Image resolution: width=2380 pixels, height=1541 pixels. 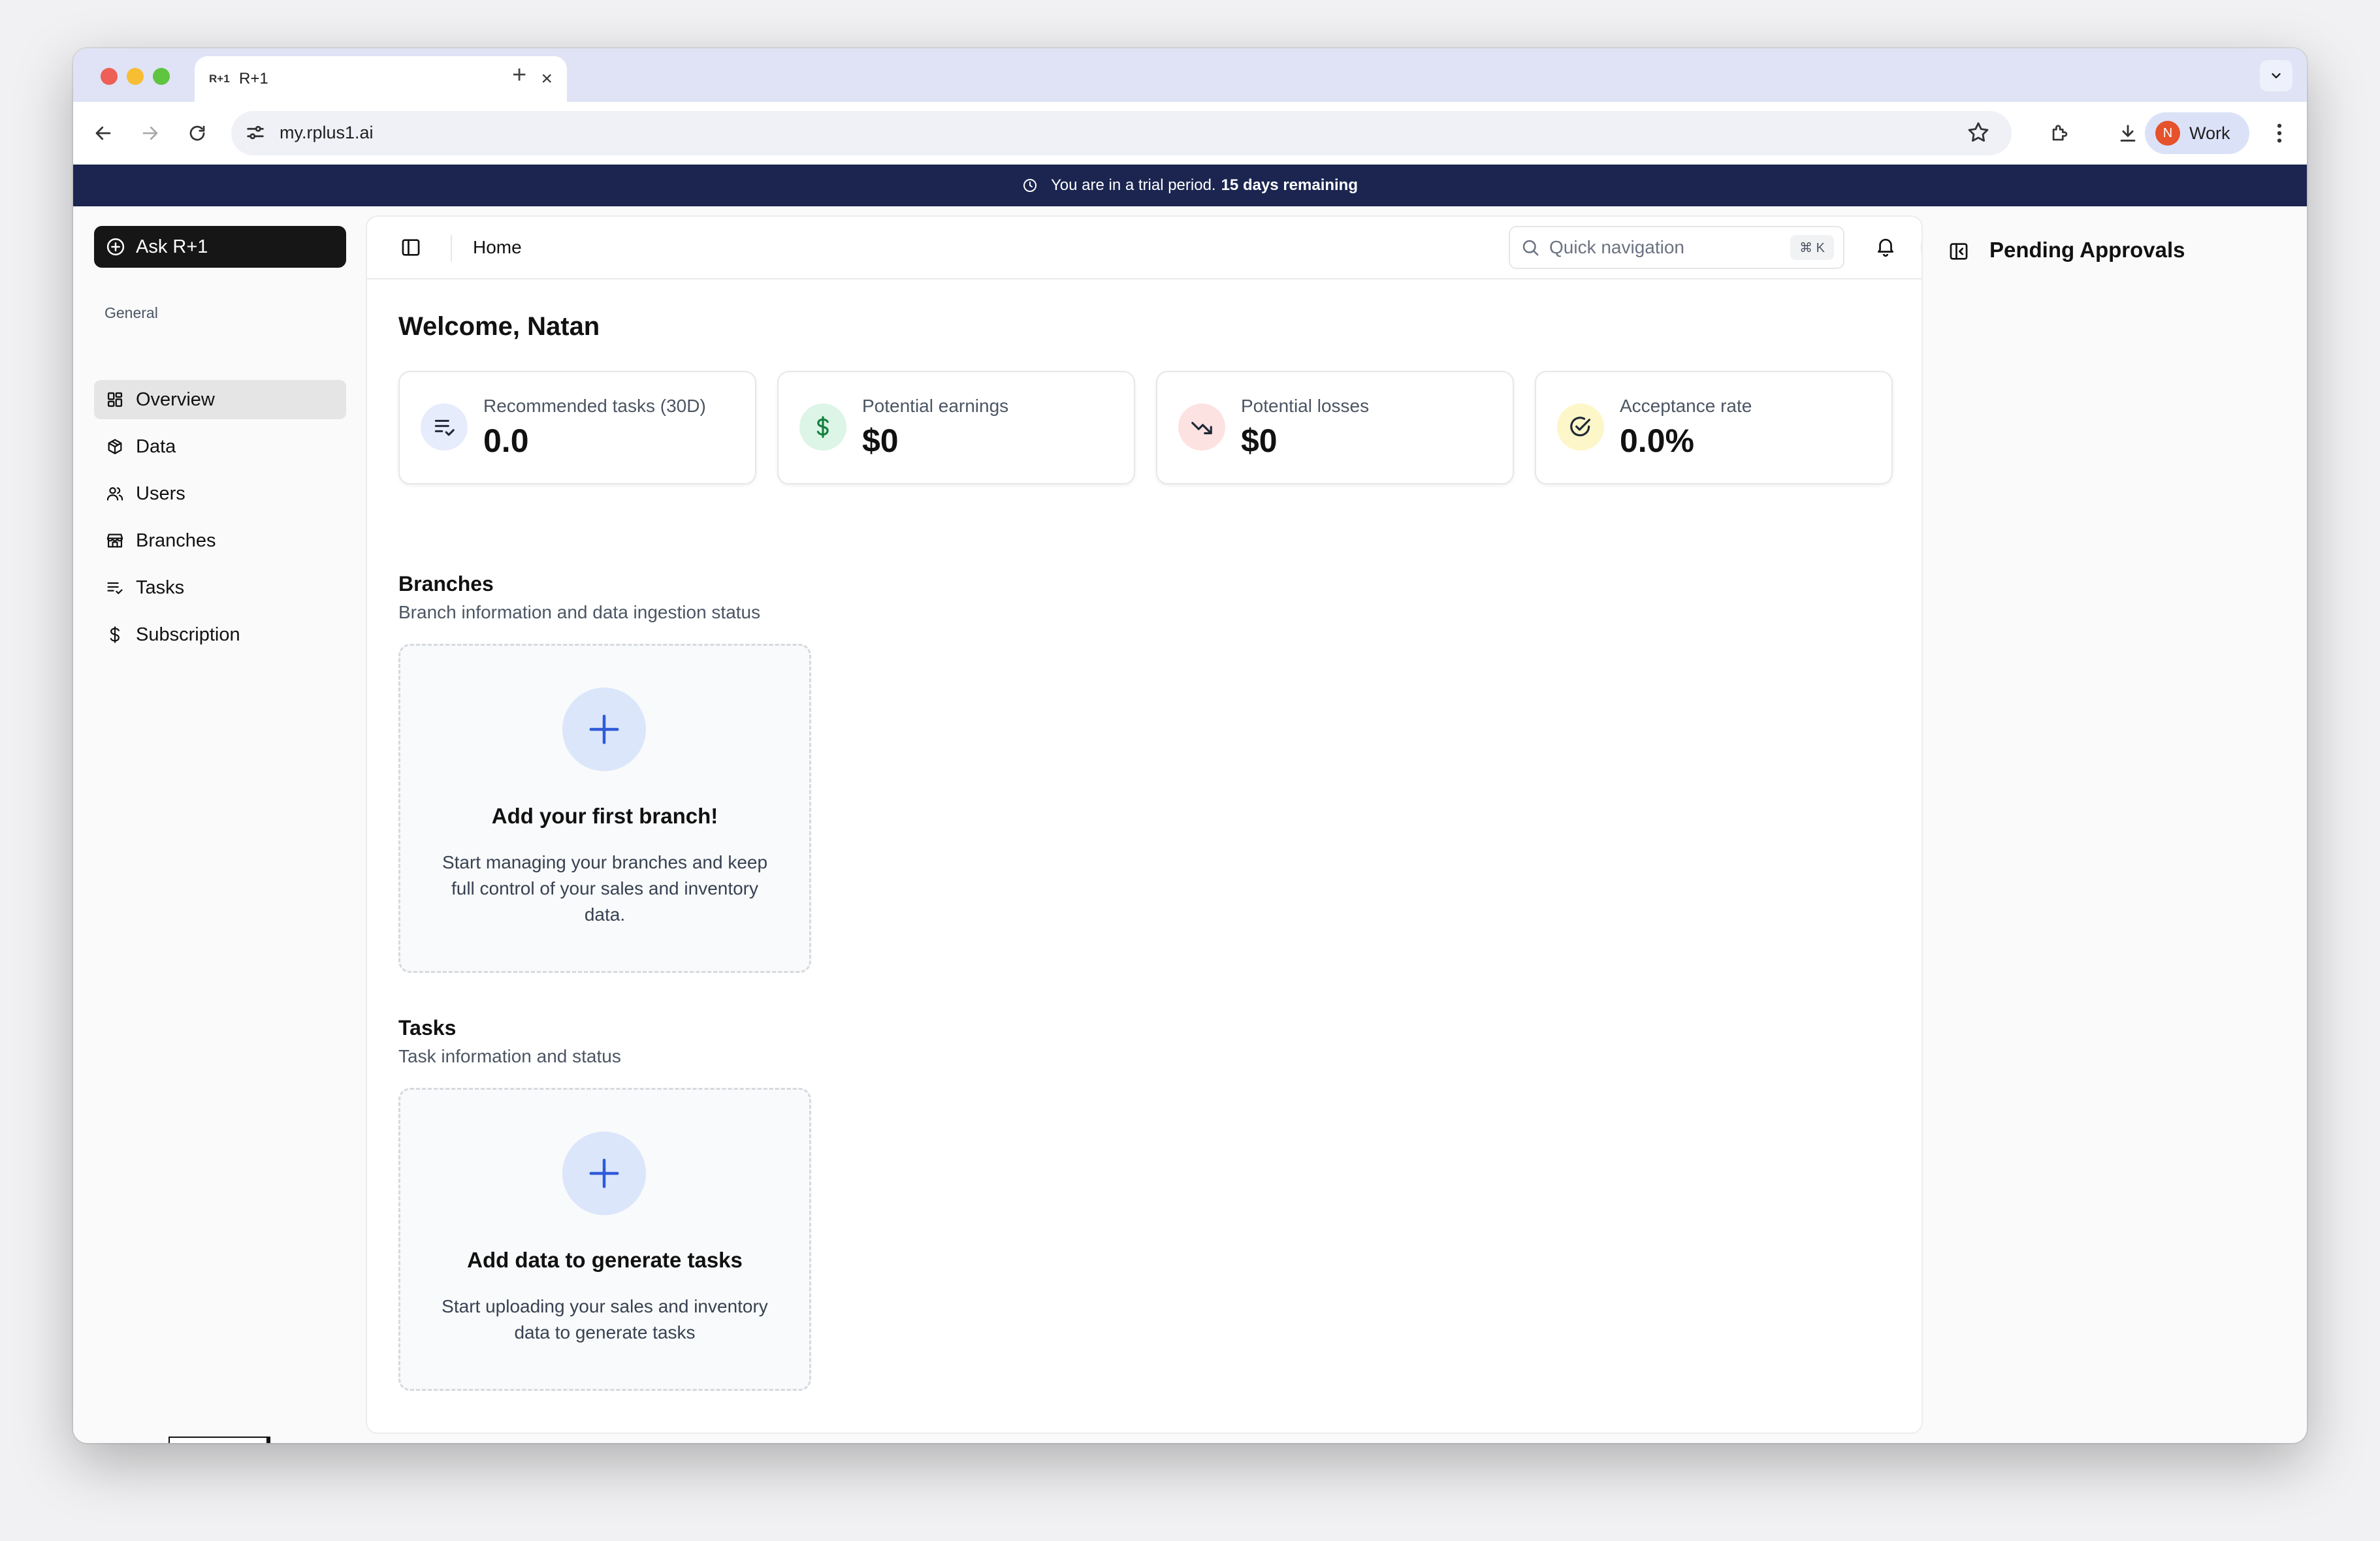 I want to click on sidebar-item-label: Data, so click(x=156, y=446).